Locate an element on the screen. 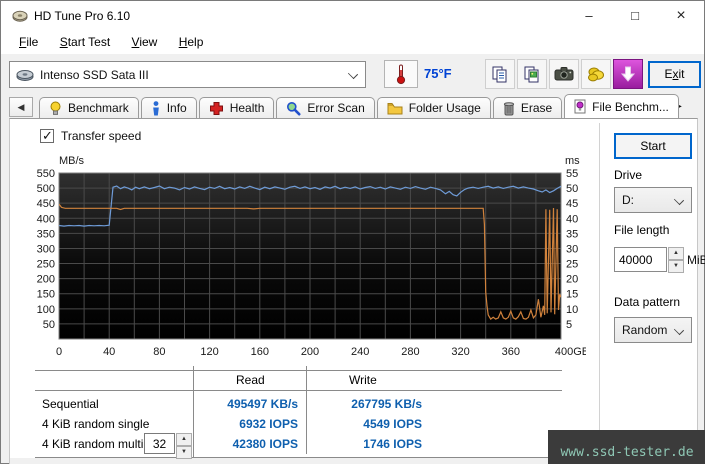 This screenshot has width=705, height=464. maximize-button: □ is located at coordinates (635, 16).